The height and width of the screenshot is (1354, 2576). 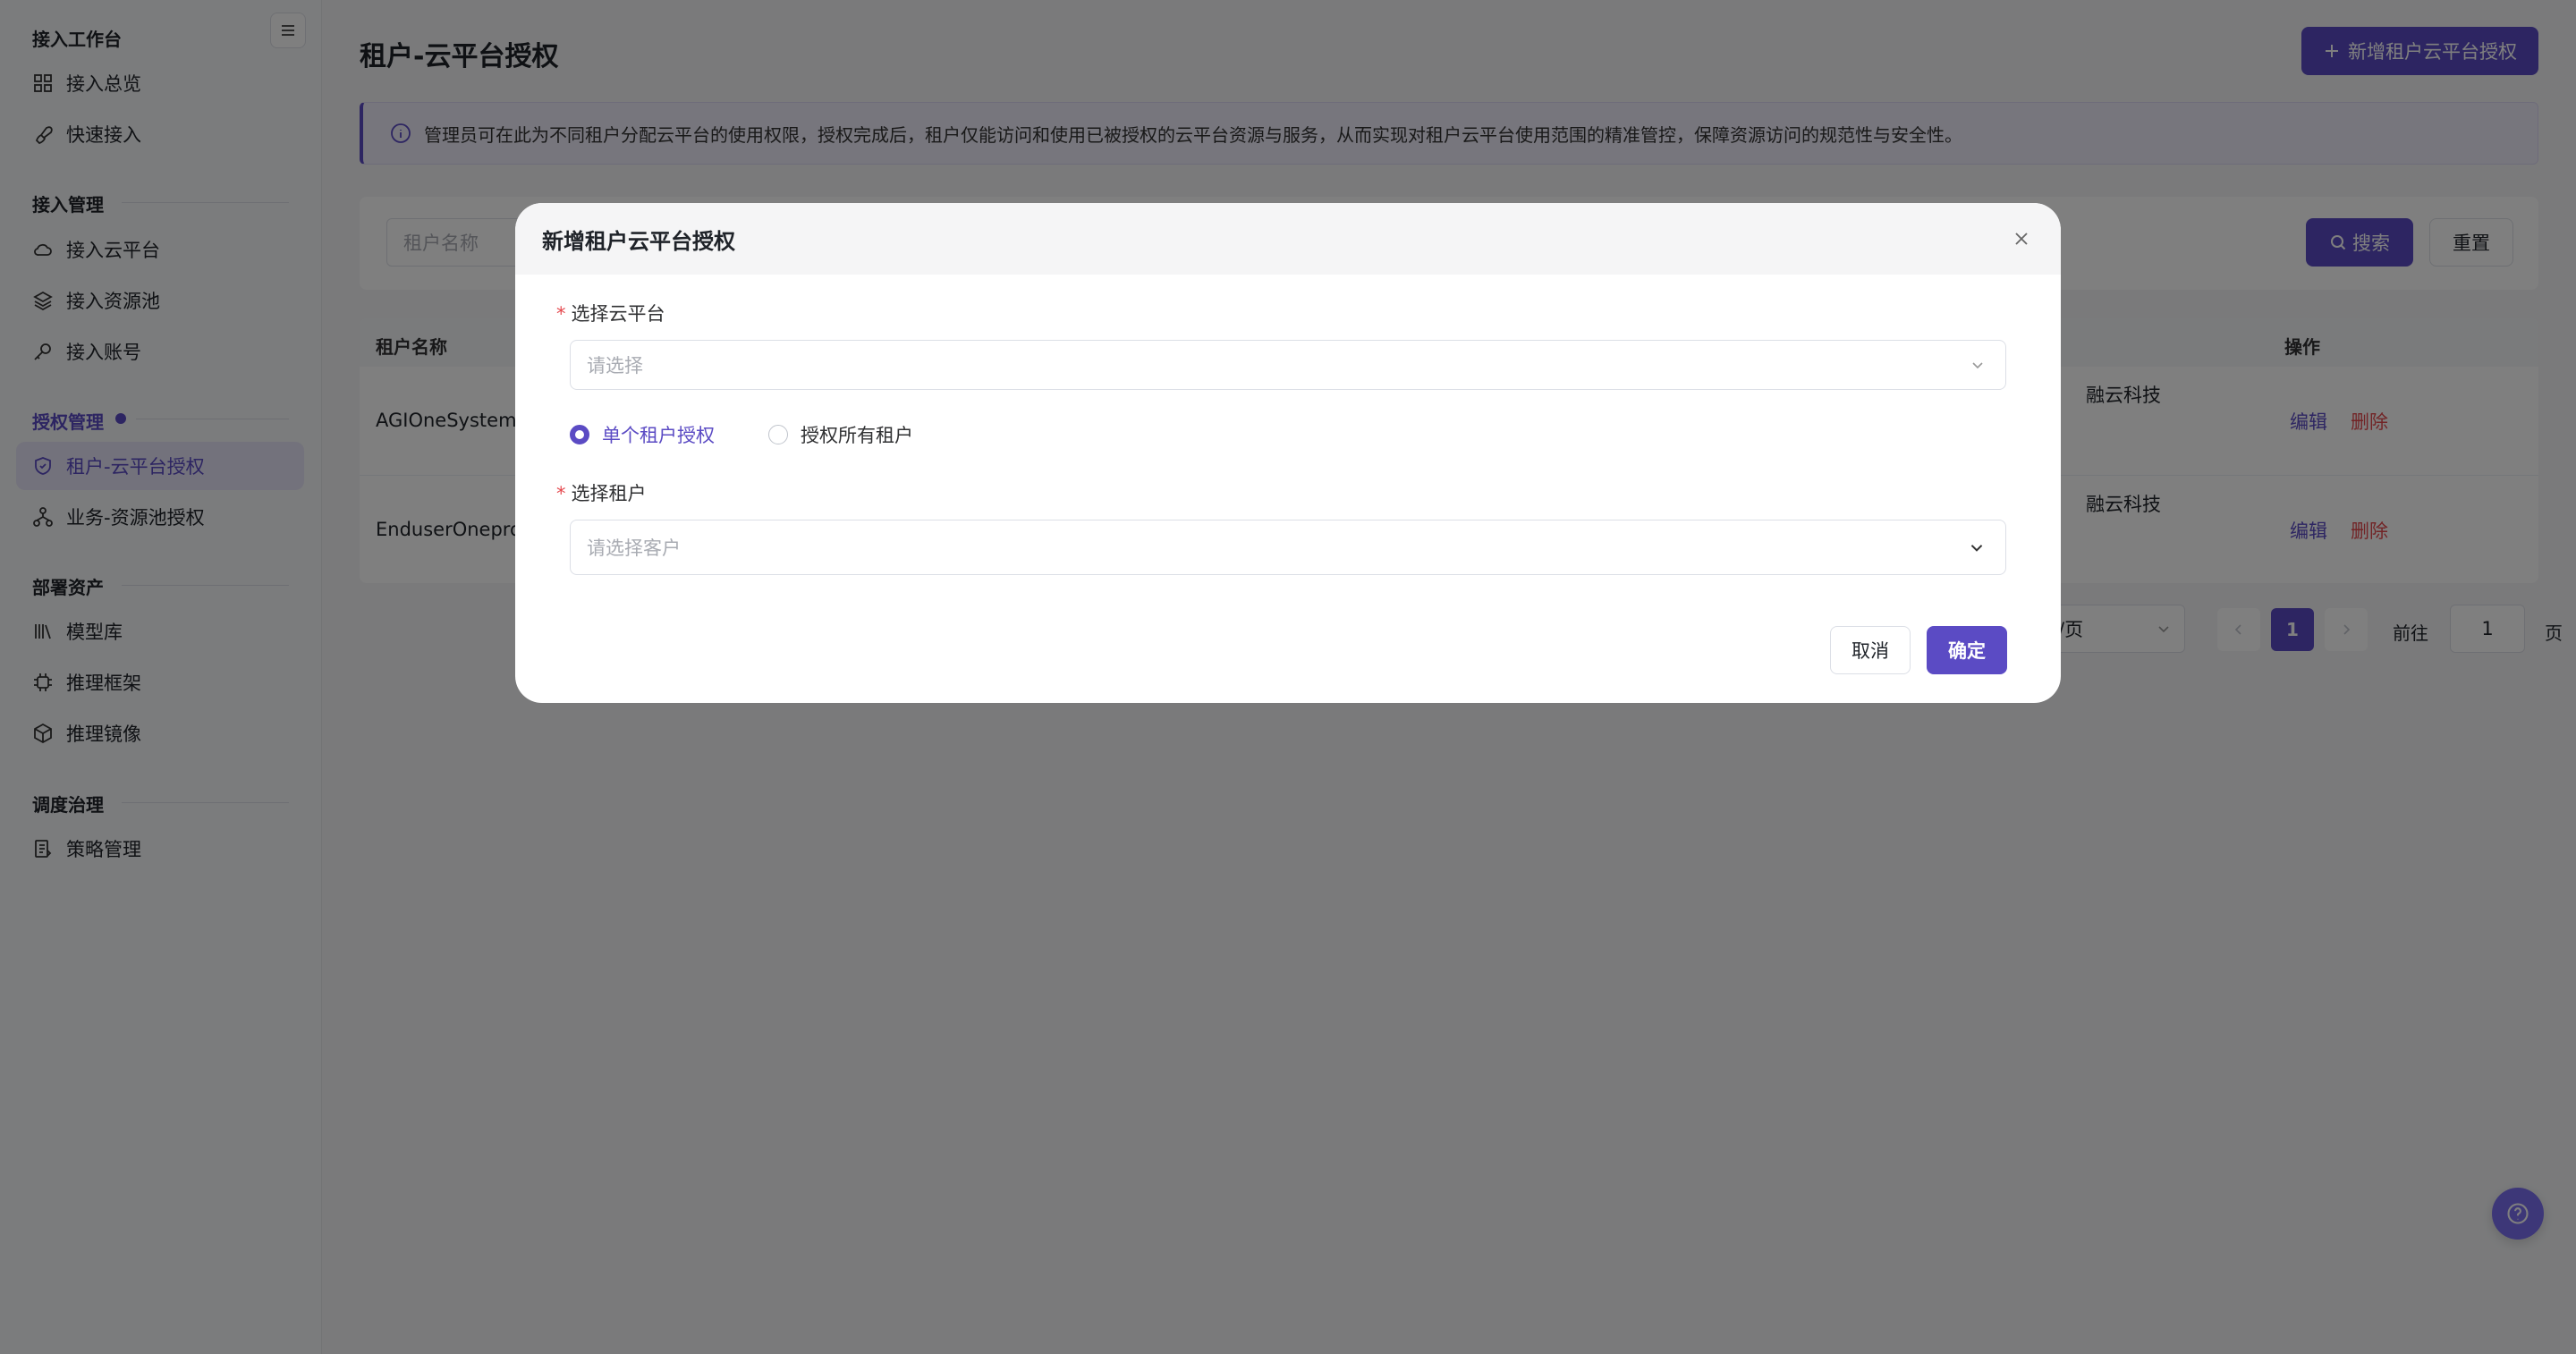 I want to click on authorization-scope-radio-group: 单个租户授权 授权所有租户, so click(x=768, y=434).